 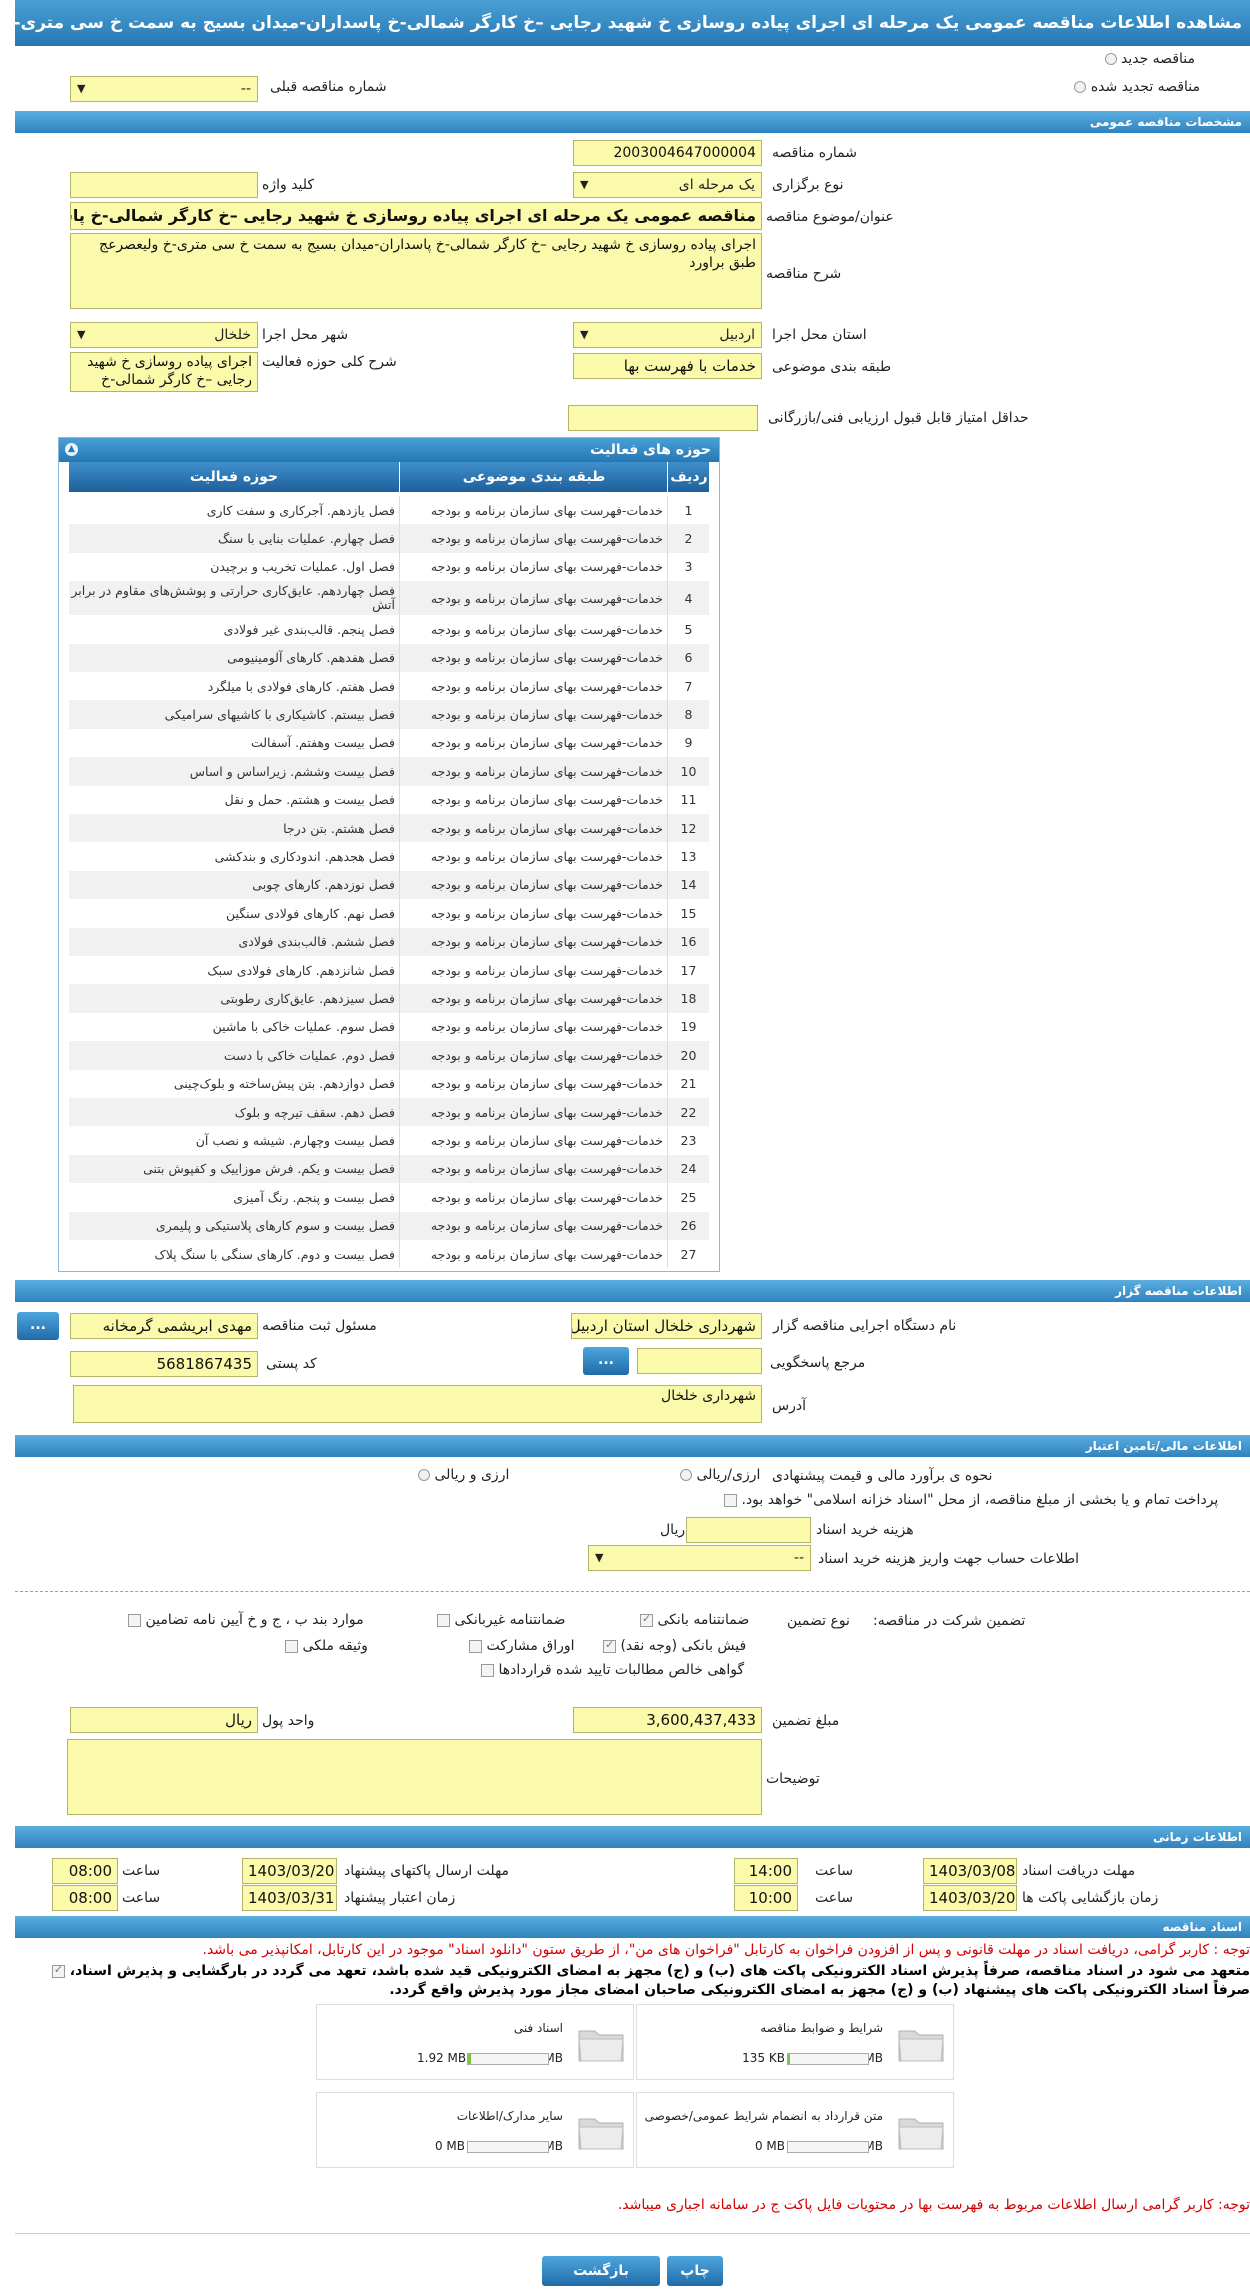 What do you see at coordinates (970, 1898) in the screenshot?
I see `opening-date: 1403/03/20` at bounding box center [970, 1898].